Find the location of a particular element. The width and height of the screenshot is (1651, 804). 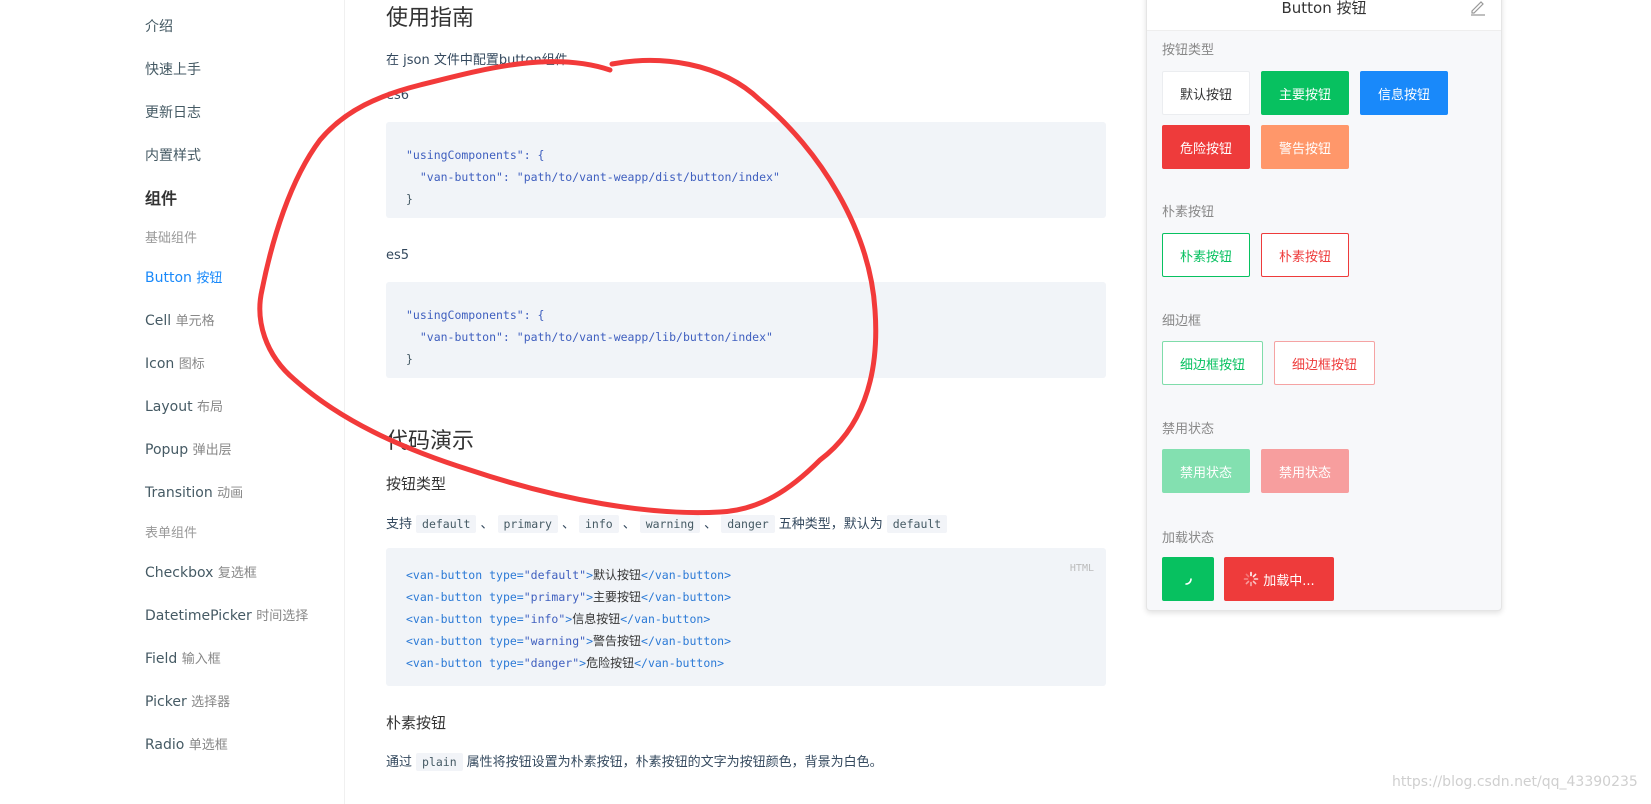

sidebar-item-cn: 弹出层 is located at coordinates (212, 450).